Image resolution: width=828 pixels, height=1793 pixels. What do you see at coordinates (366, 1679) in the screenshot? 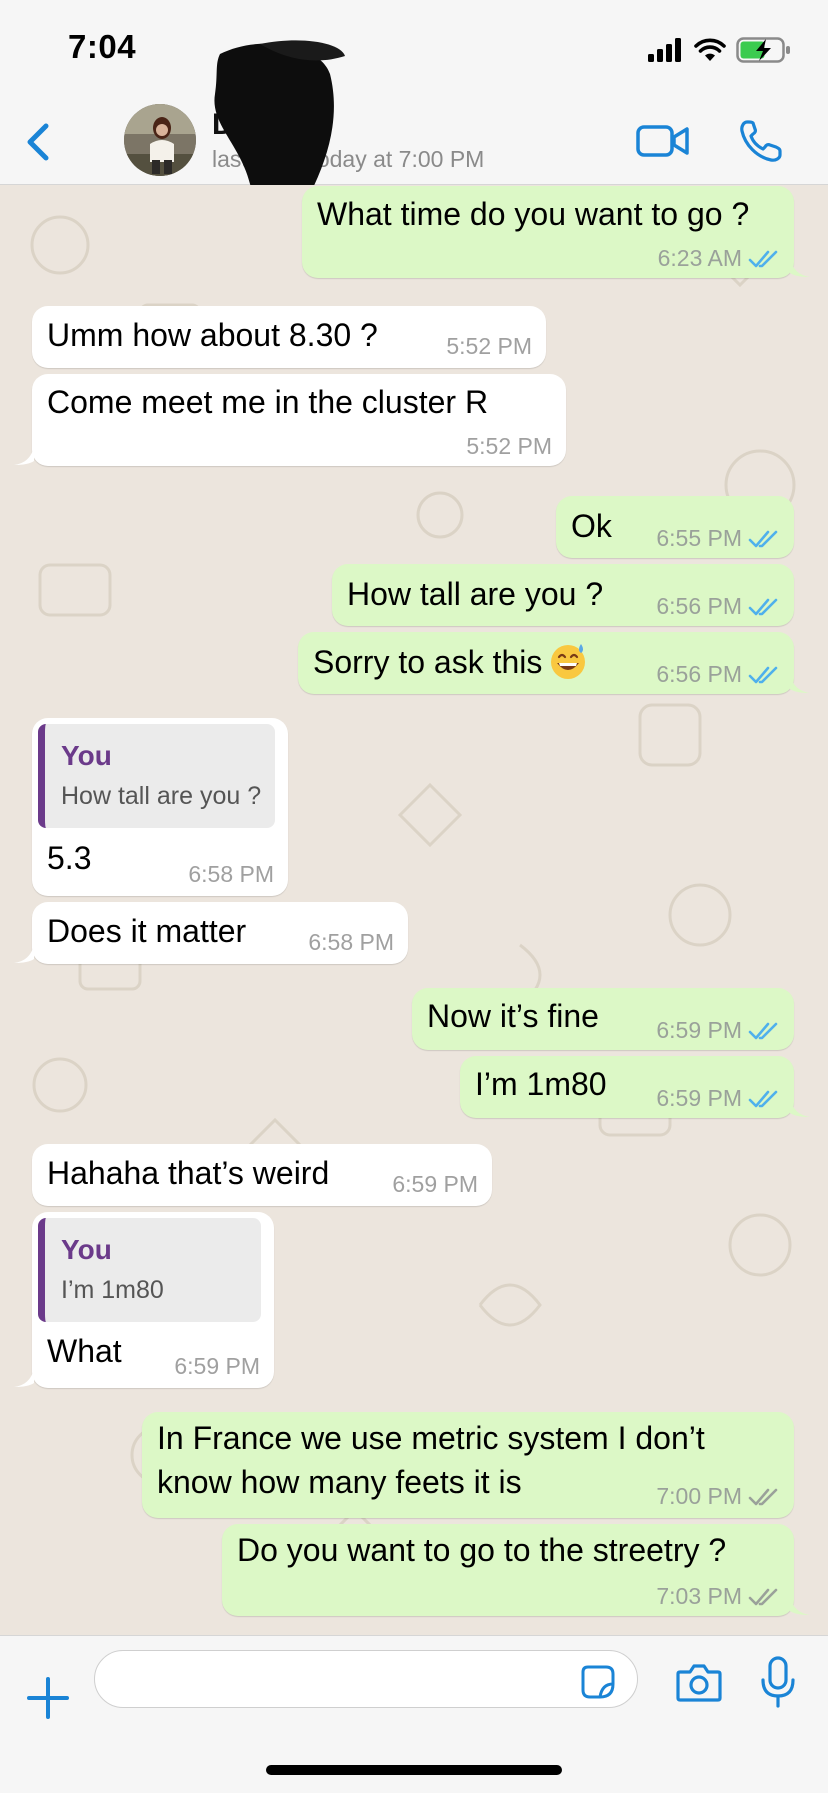
I see `message-input` at bounding box center [366, 1679].